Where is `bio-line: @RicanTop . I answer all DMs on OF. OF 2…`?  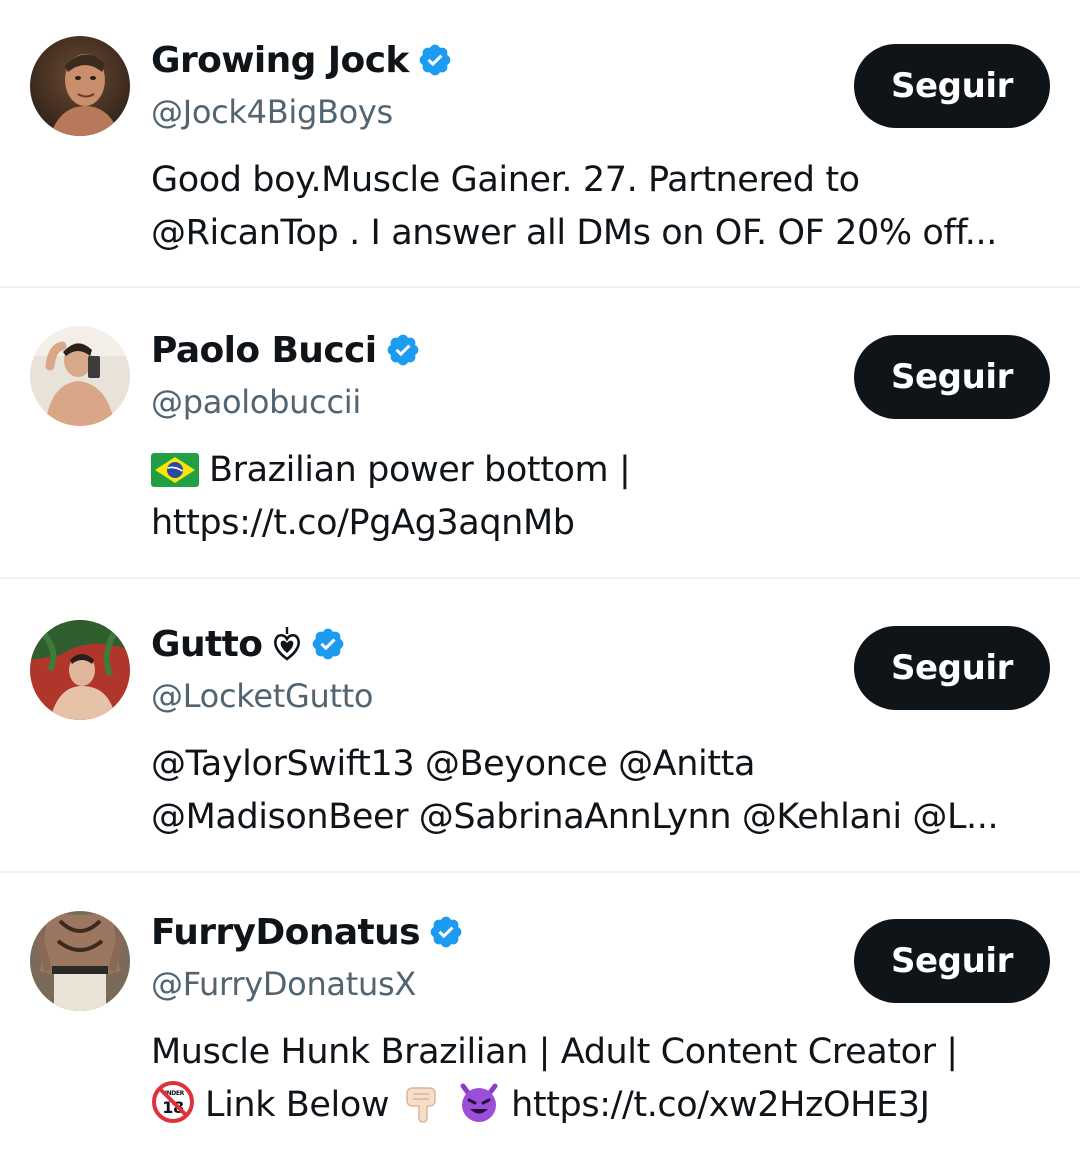 bio-line: @RicanTop . I answer all DMs on OF. OF 2… is located at coordinates (574, 233).